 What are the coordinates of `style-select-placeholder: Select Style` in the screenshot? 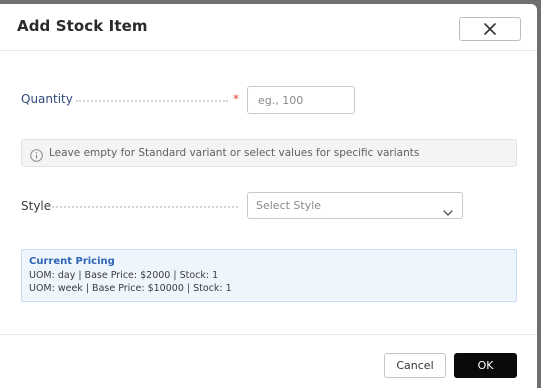 It's located at (289, 205).